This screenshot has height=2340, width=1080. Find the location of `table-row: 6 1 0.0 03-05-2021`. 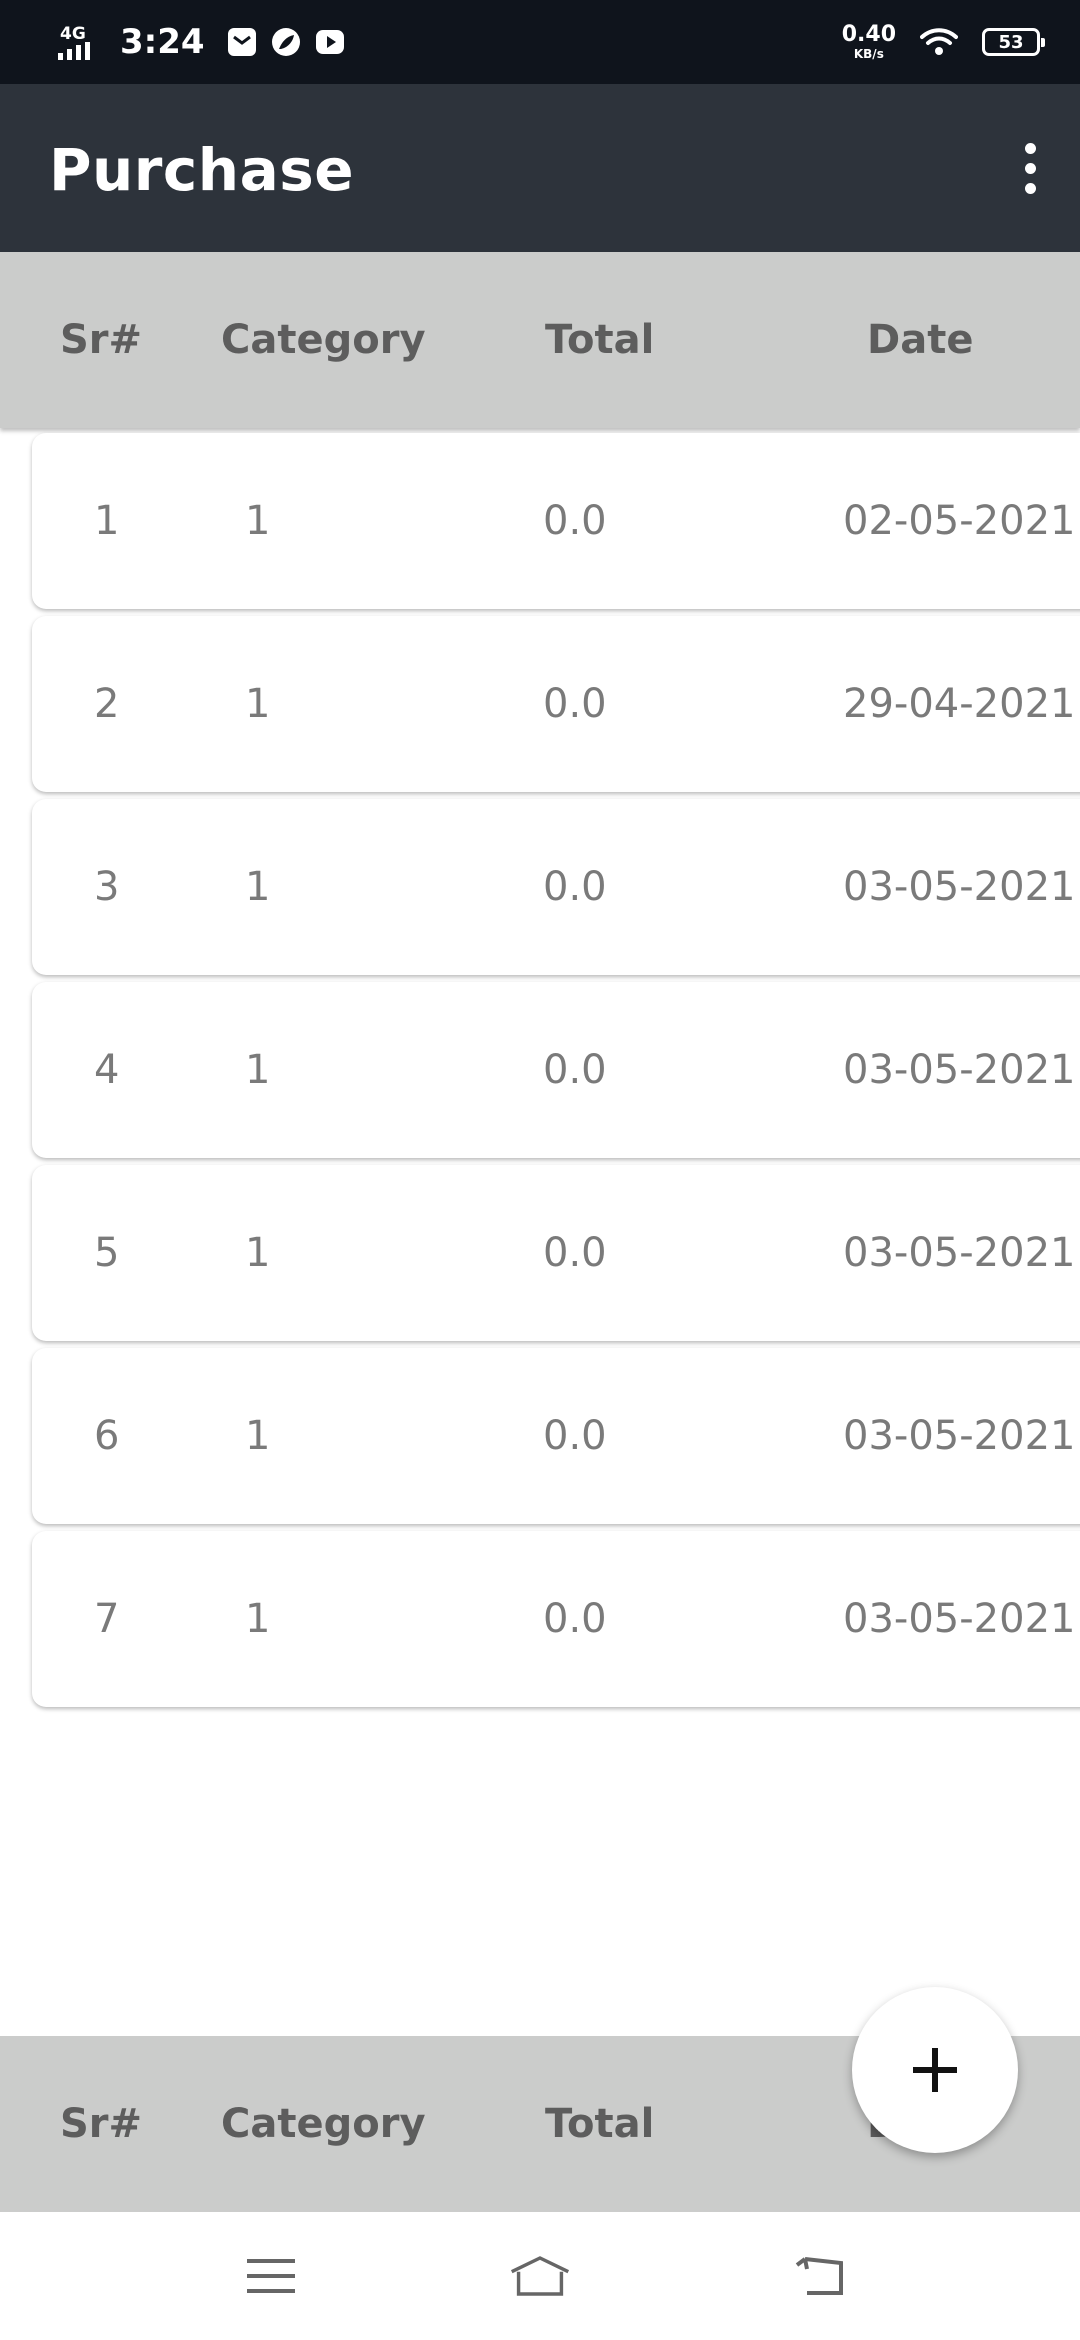

table-row: 6 1 0.0 03-05-2021 is located at coordinates (556, 1436).